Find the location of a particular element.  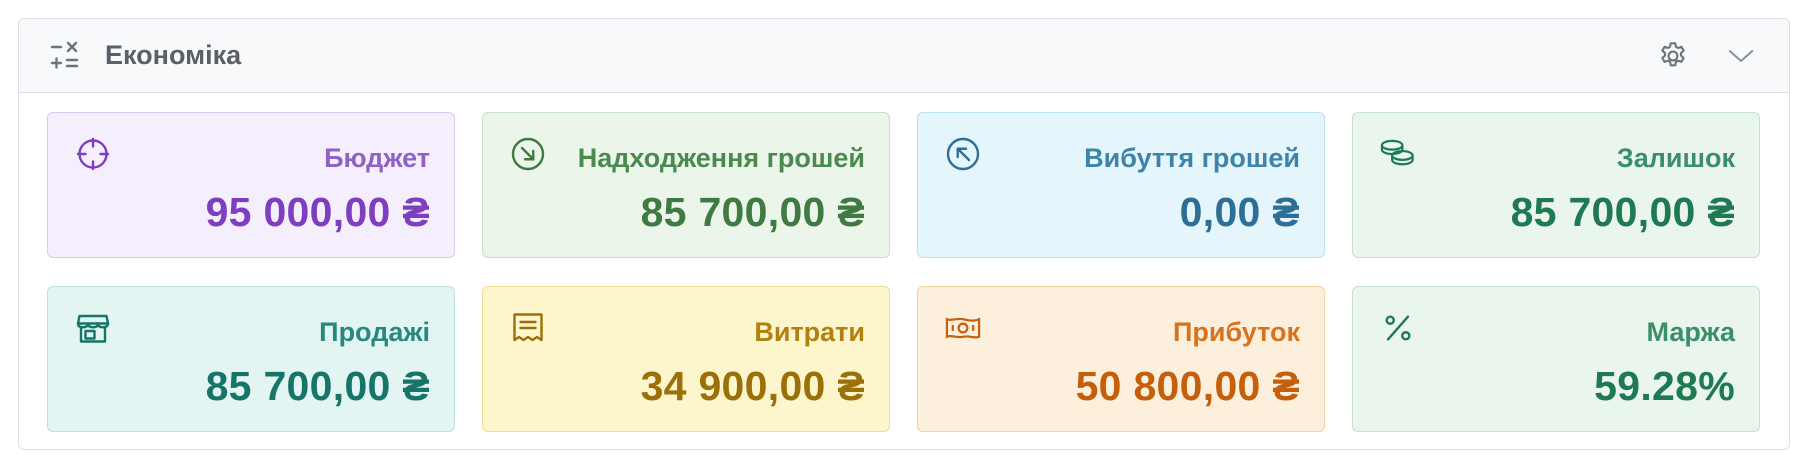

settings-button is located at coordinates (1673, 56).